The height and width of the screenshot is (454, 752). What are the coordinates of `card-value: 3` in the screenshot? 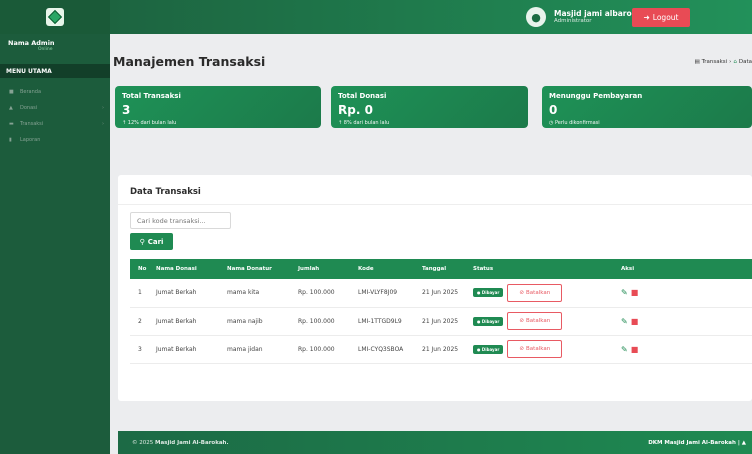 It's located at (126, 110).